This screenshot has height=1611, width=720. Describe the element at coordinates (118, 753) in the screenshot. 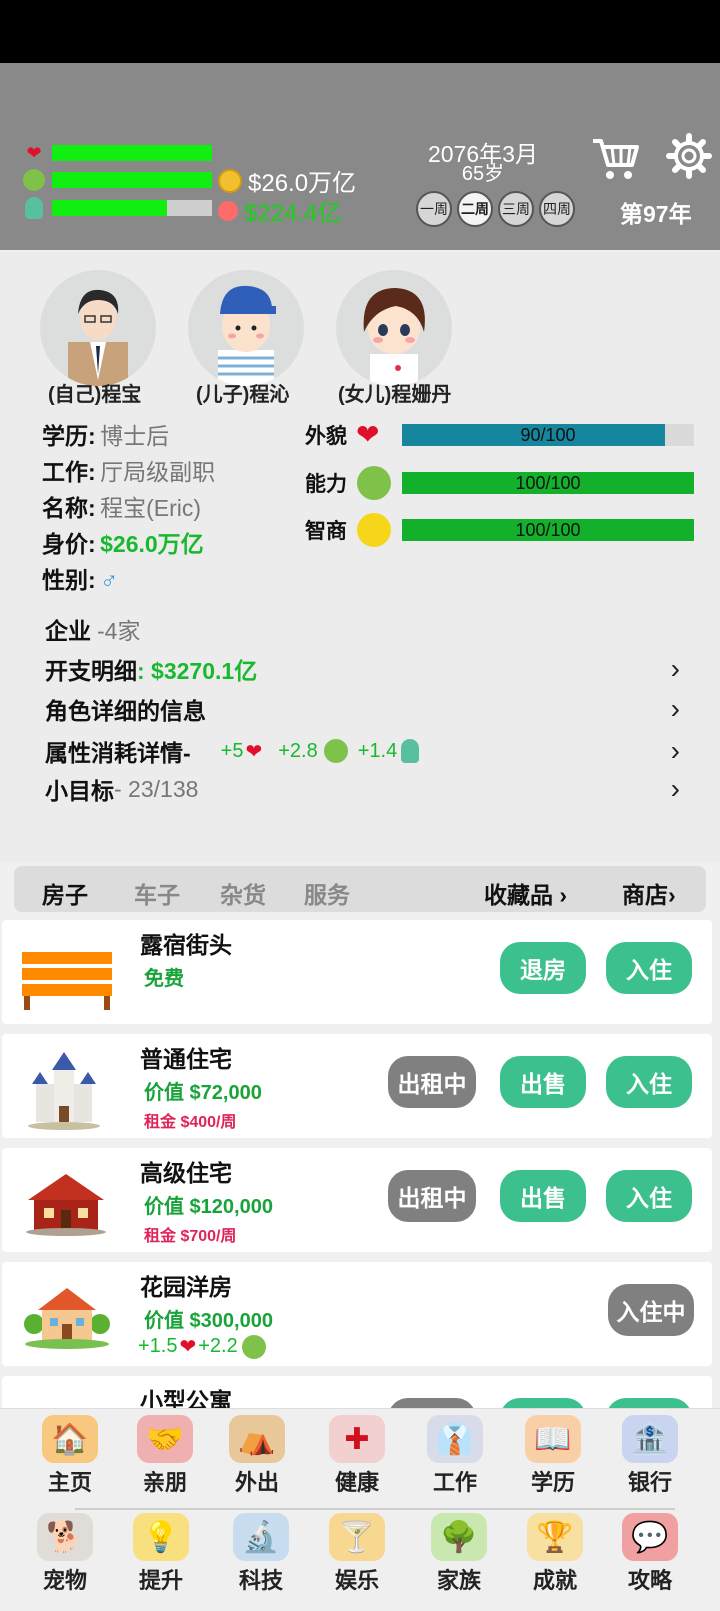

I see `consume-label: 属性消耗详情-` at that location.